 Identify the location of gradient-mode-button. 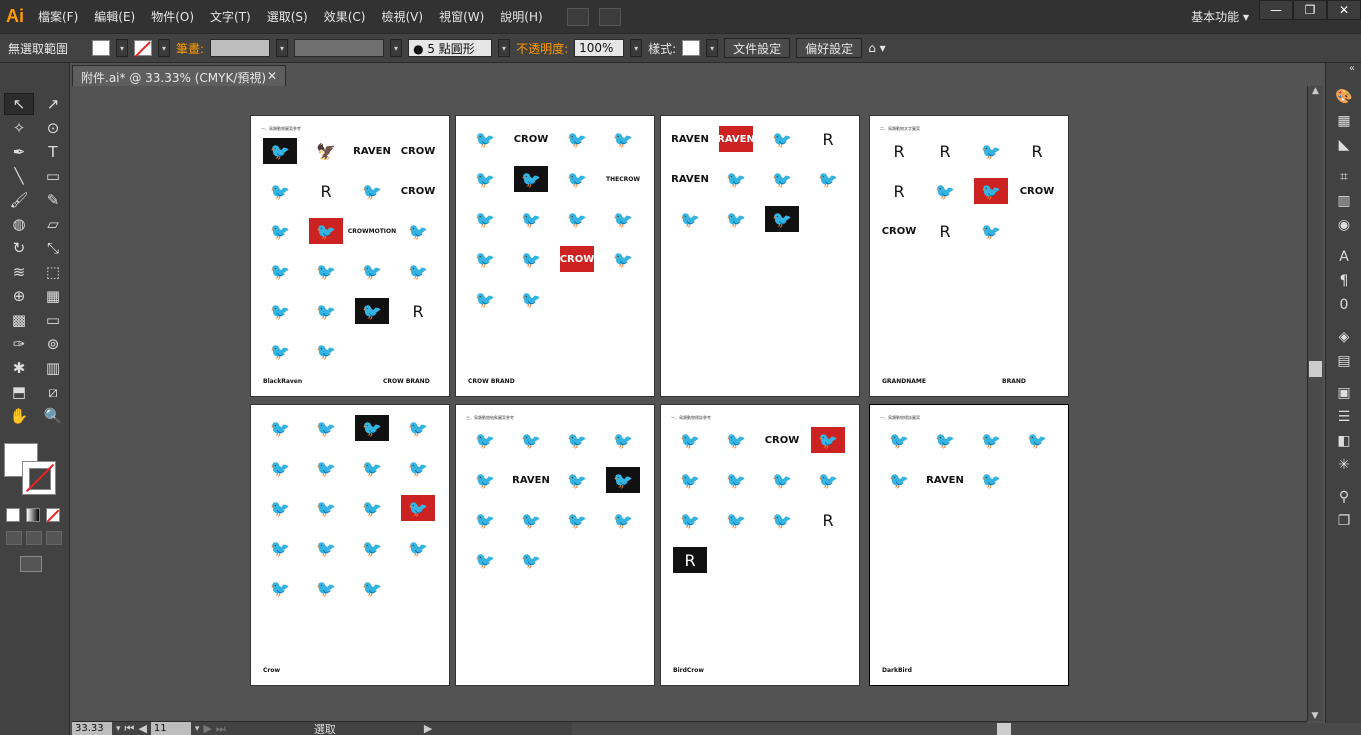
(33, 515).